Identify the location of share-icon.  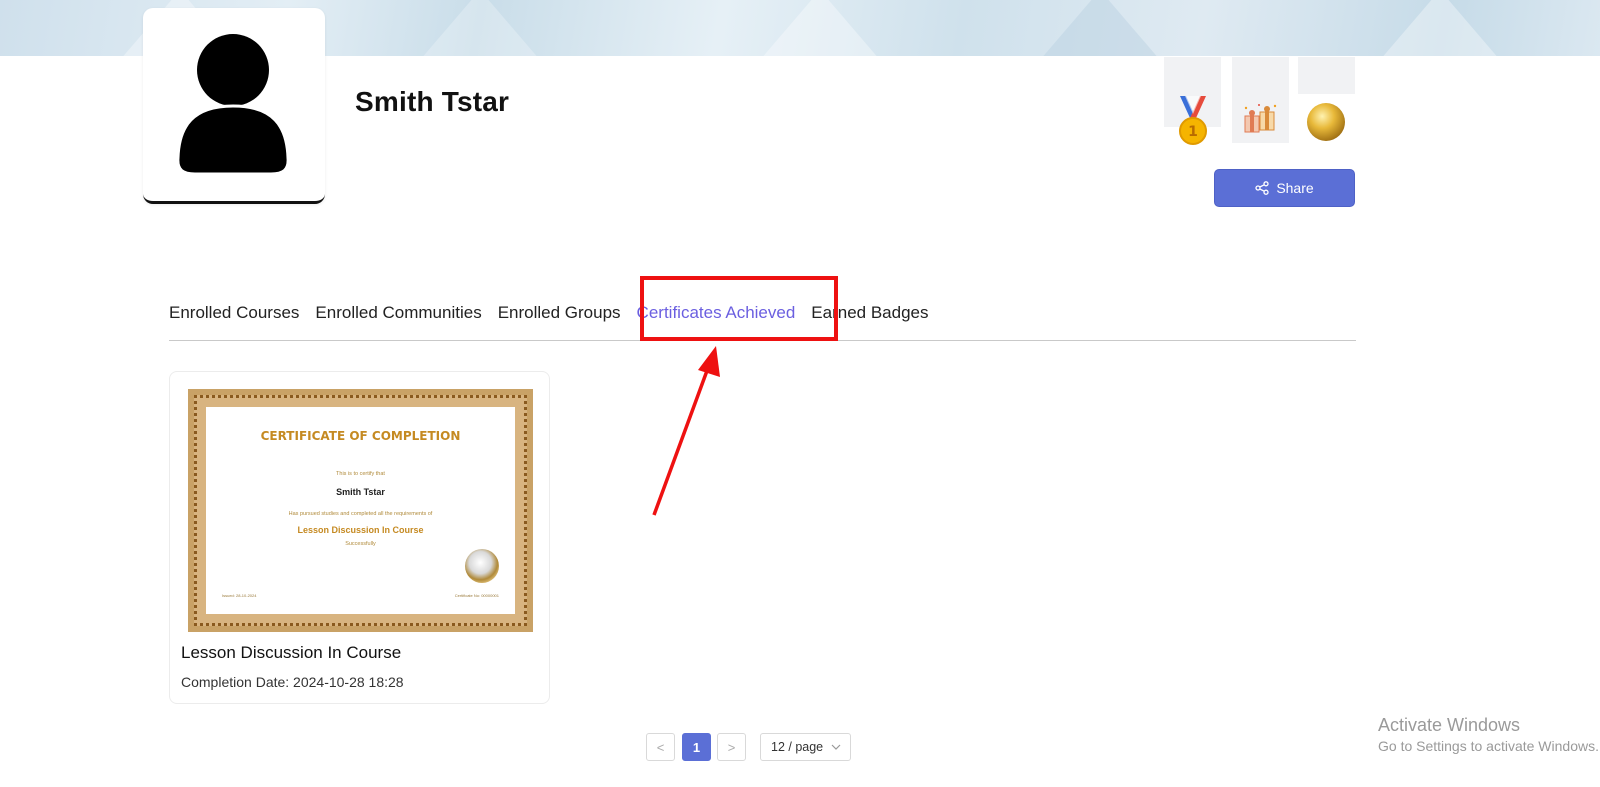
(1262, 188).